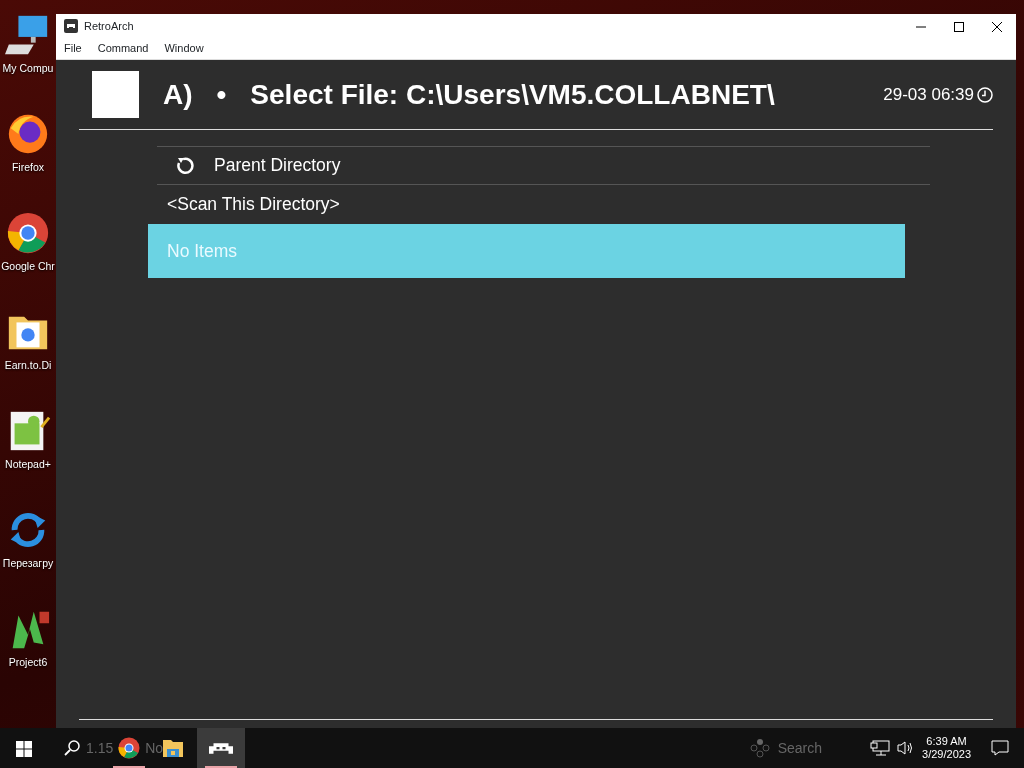 This screenshot has width=1024, height=768. Describe the element at coordinates (959, 26) in the screenshot. I see `maximize-icon` at that location.